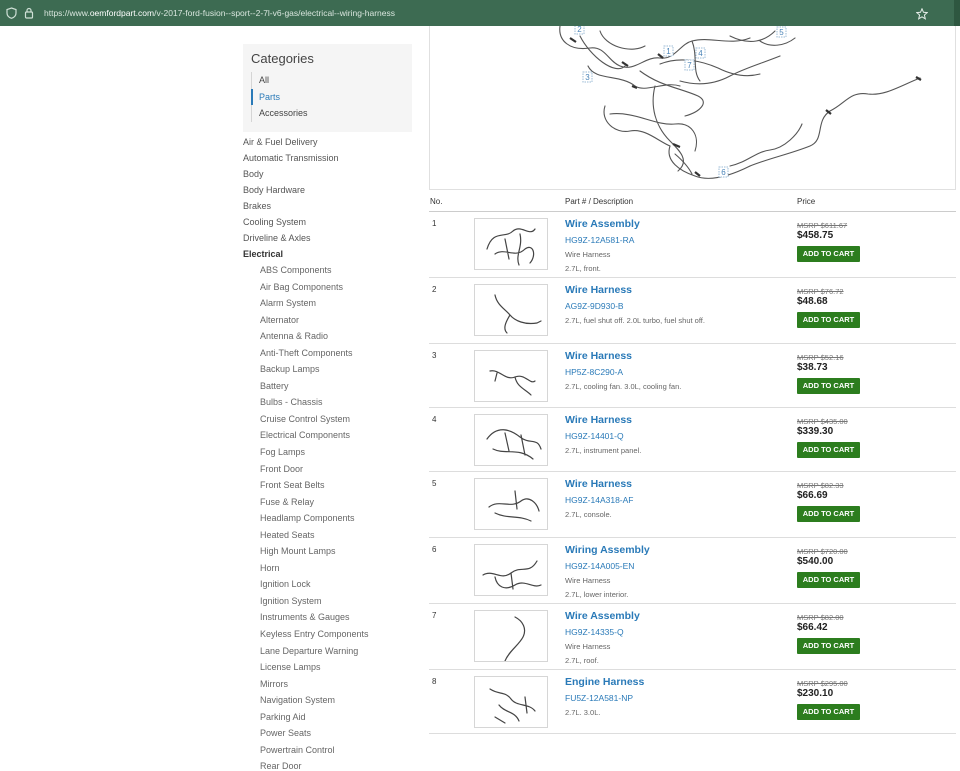 The width and height of the screenshot is (960, 771). What do you see at coordinates (723, 172) in the screenshot?
I see `diagram-callout-6: 6` at bounding box center [723, 172].